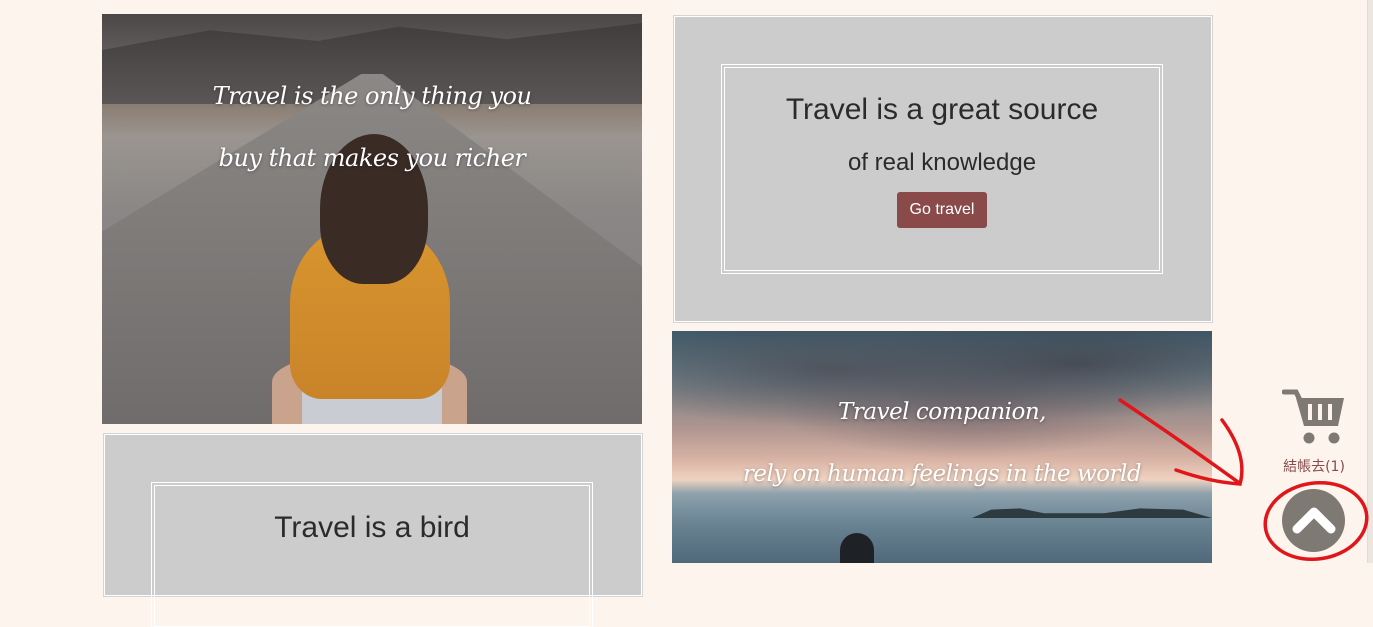  What do you see at coordinates (372, 96) in the screenshot?
I see `road-quote-line-1: Travel is the only thing you` at bounding box center [372, 96].